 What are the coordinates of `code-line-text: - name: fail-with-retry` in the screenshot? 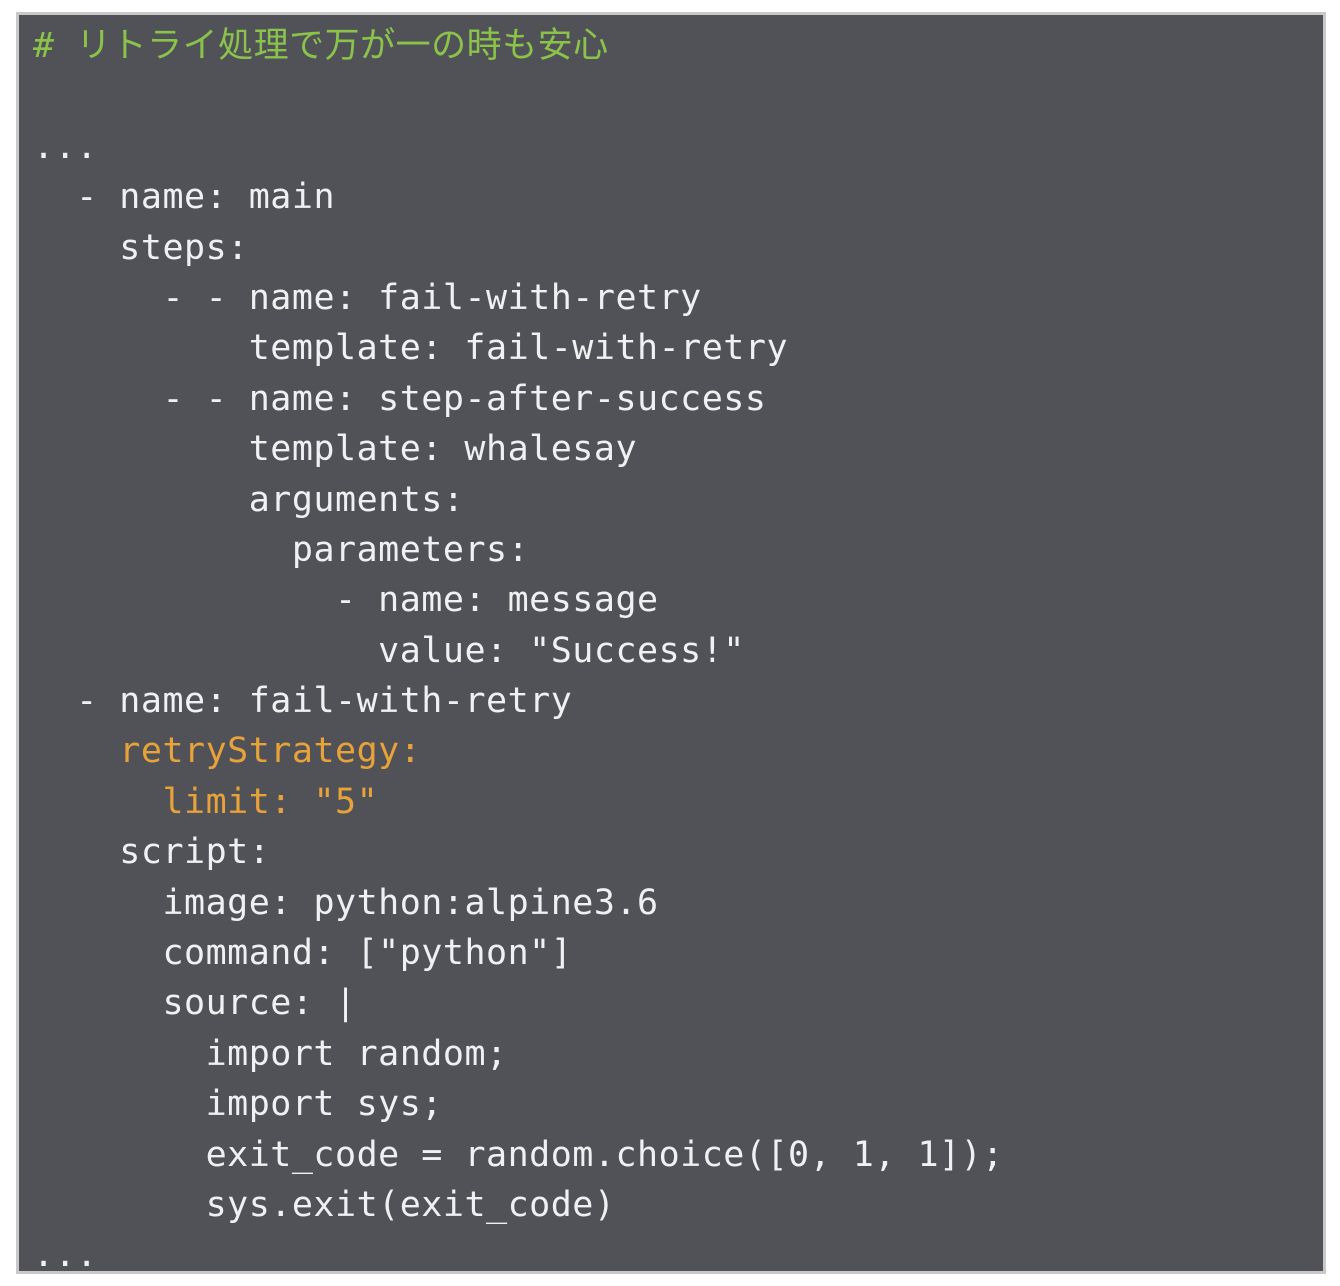 It's located at (324, 701).